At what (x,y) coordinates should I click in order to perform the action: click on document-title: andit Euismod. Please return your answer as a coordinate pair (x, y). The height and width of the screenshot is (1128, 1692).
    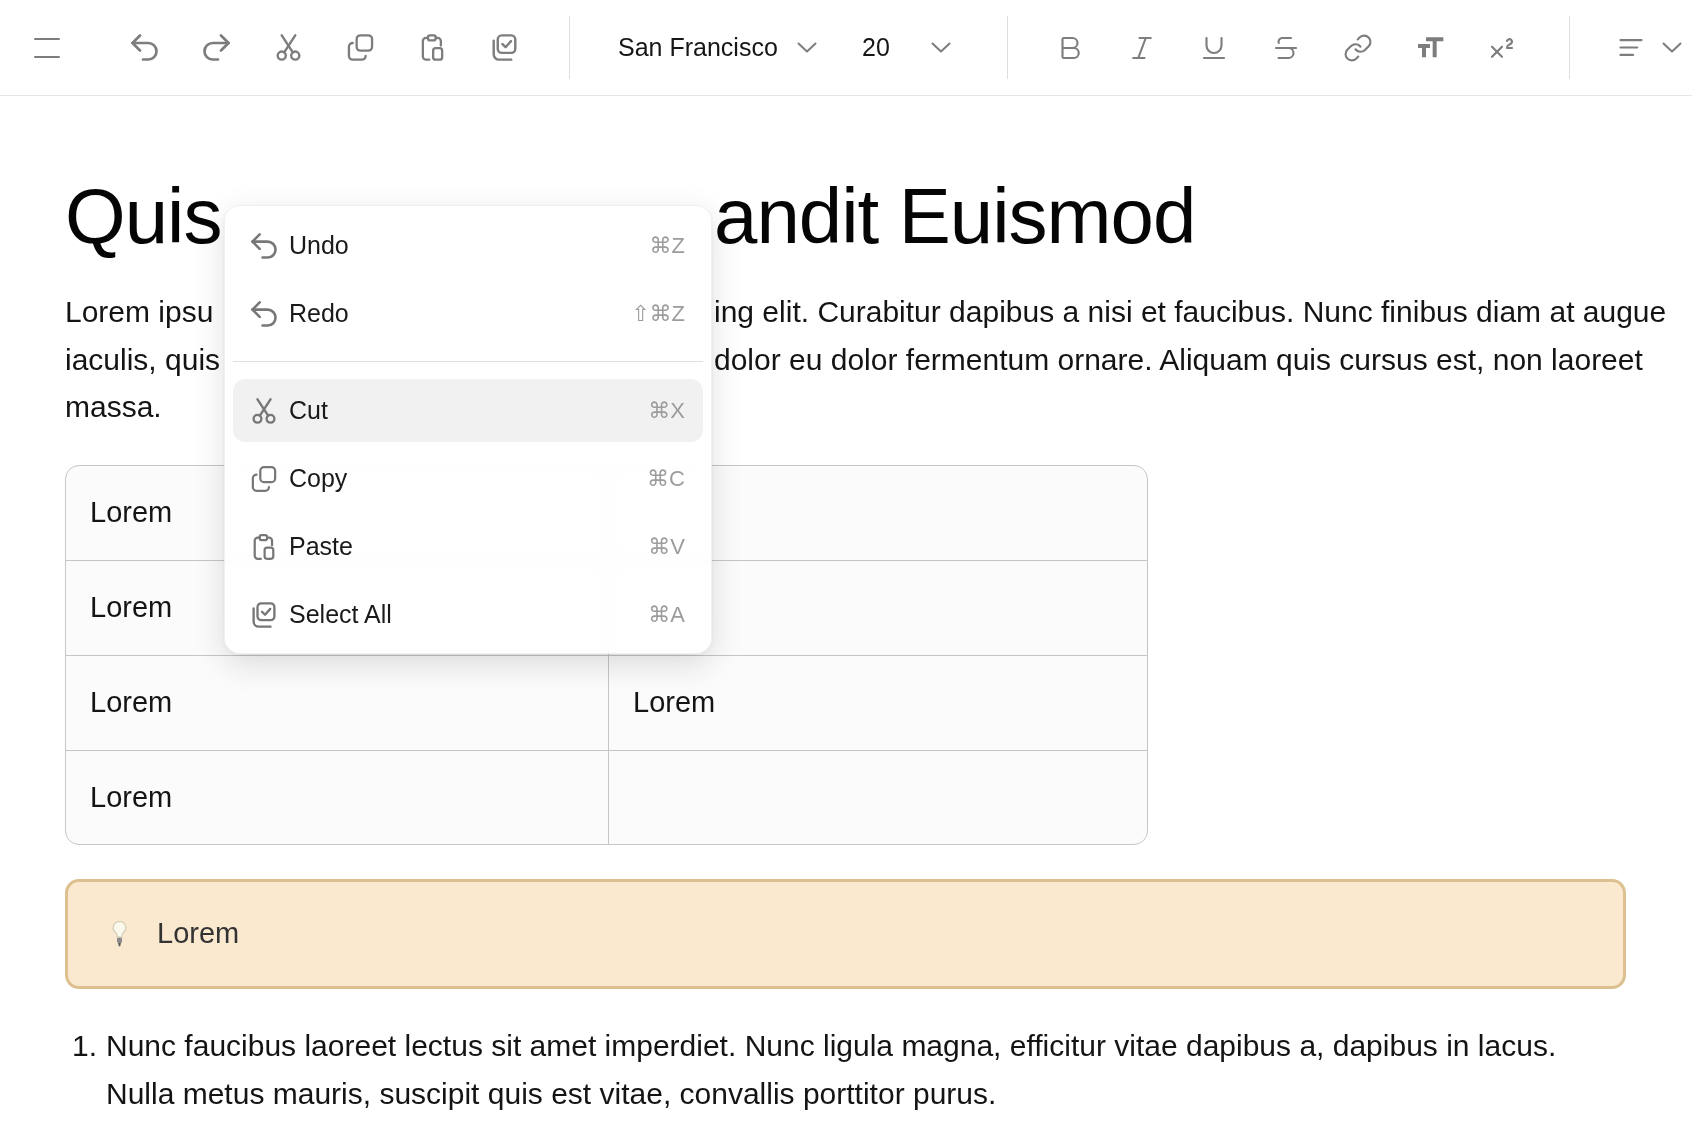
    Looking at the image, I should click on (955, 216).